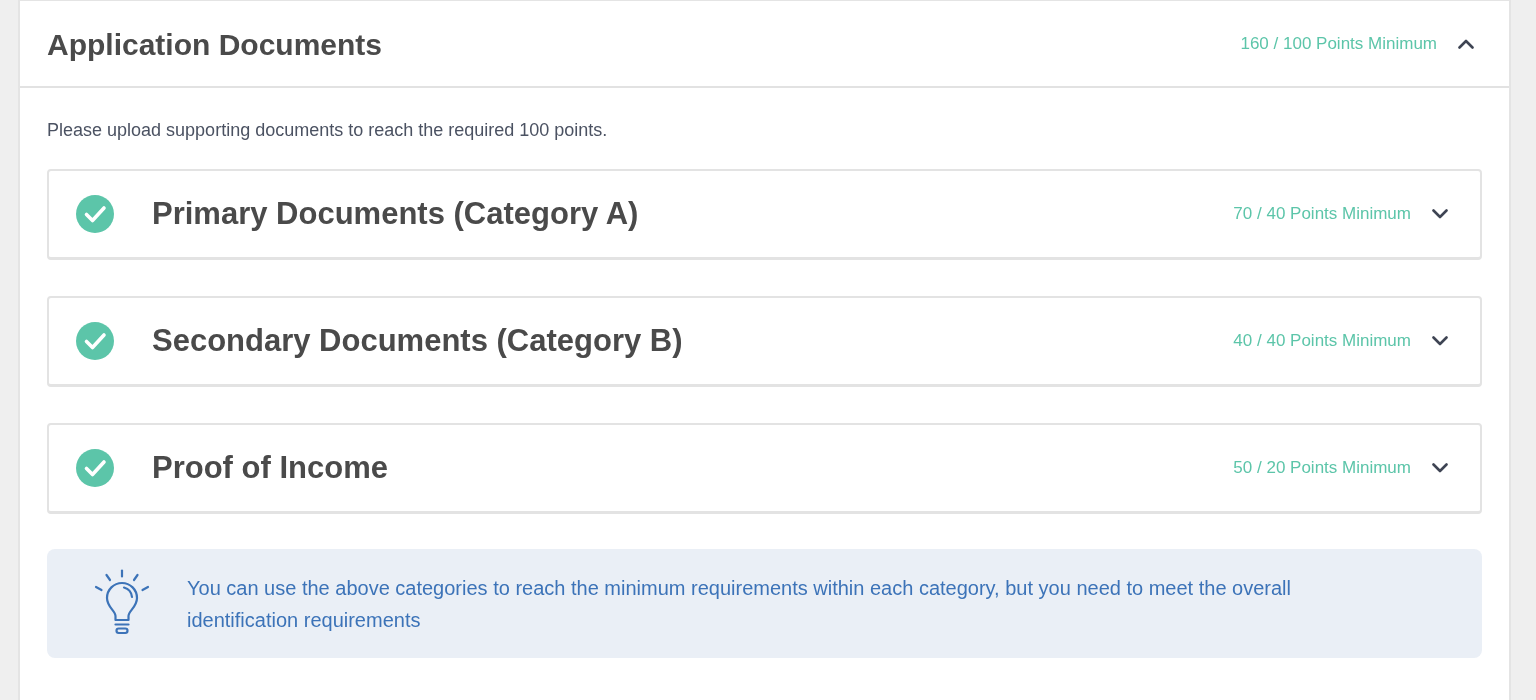 This screenshot has width=1536, height=700. What do you see at coordinates (1322, 214) in the screenshot?
I see `section-points: 70 / 40 Points Minimum` at bounding box center [1322, 214].